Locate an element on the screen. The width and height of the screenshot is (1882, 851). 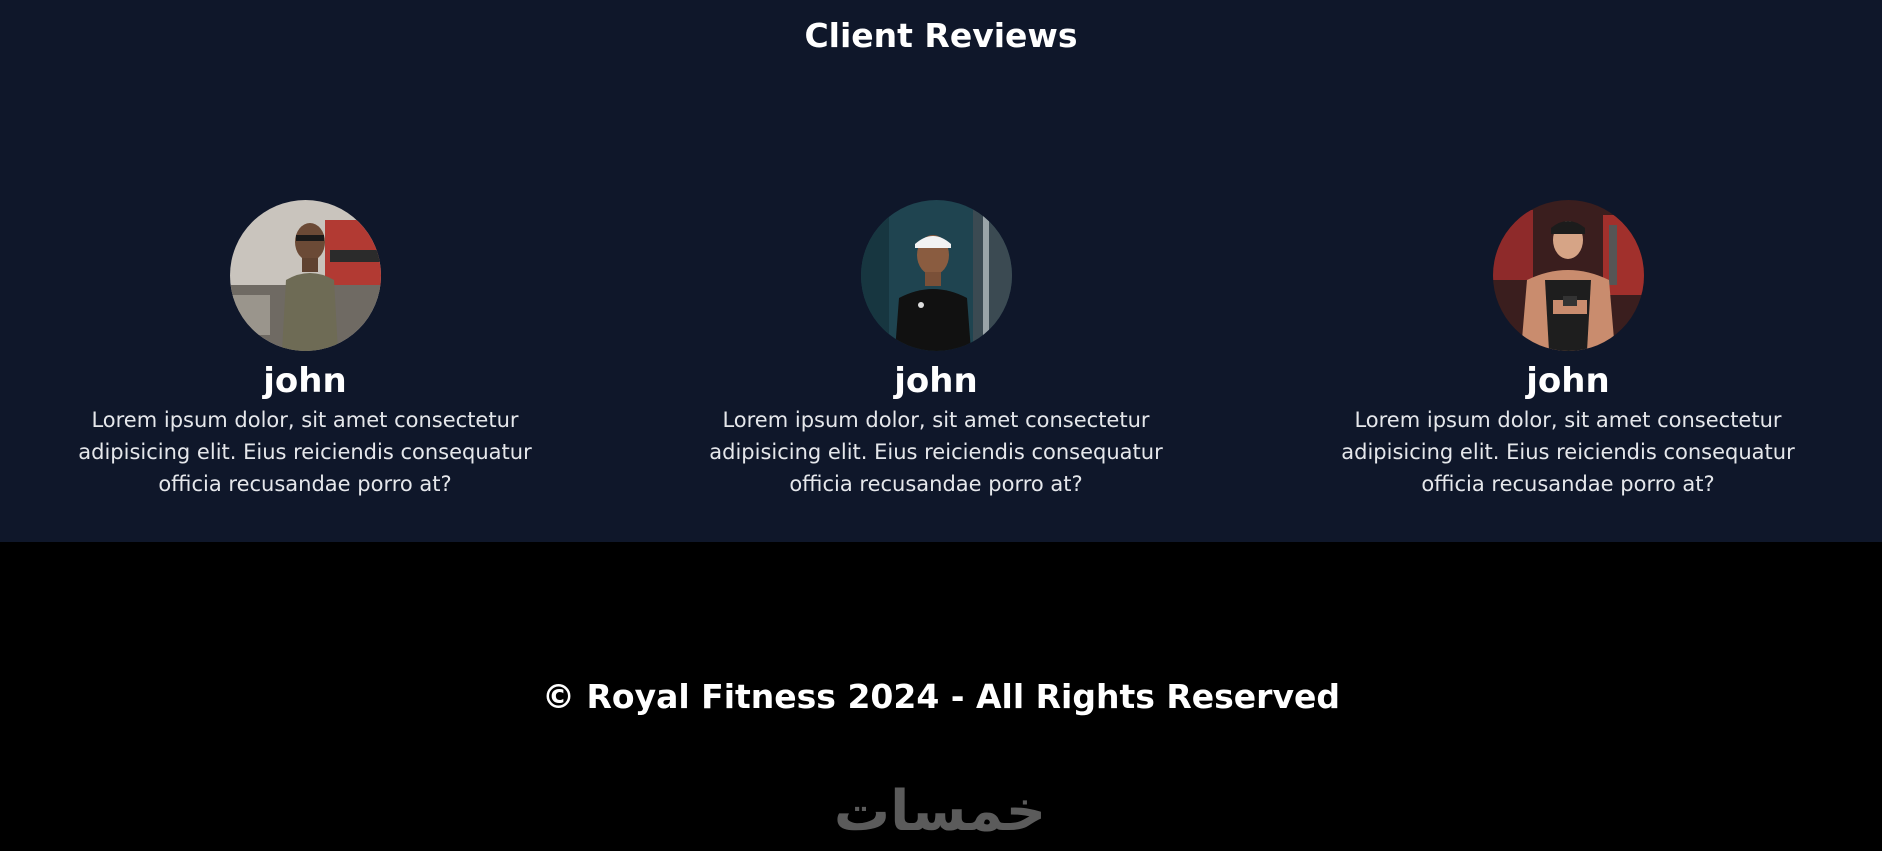
reviews-title: Client Reviews is located at coordinates (941, 35).